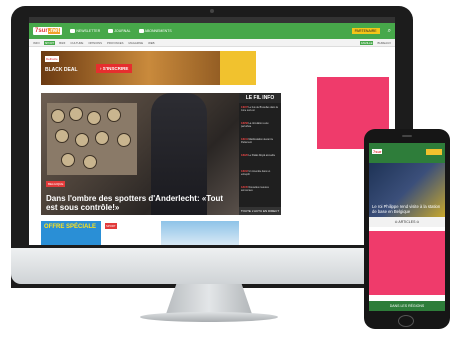 This screenshot has width=452, height=344. Describe the element at coordinates (366, 42) in the screenshot. I see `nav-item-famille: FAMILLE` at that location.